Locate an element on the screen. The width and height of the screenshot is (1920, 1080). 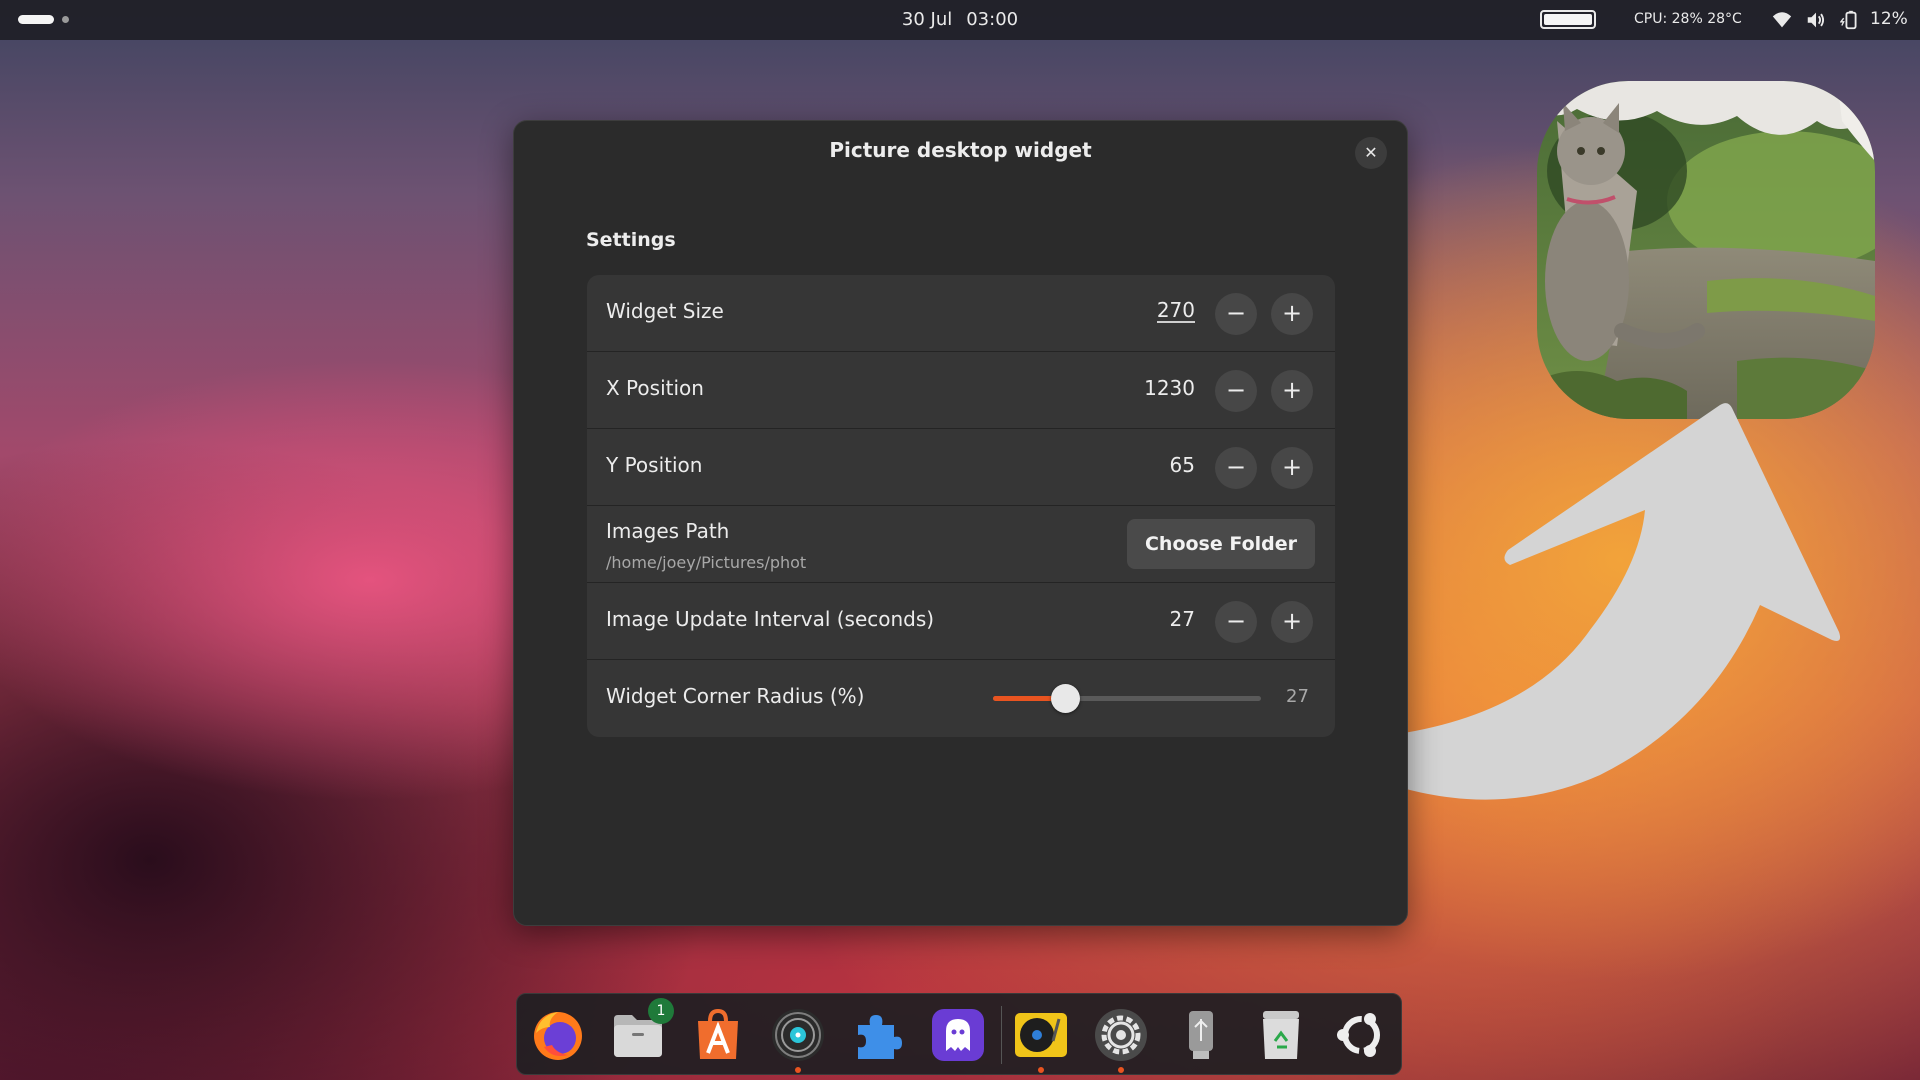
dock-item-settings is located at coordinates (1121, 1040).